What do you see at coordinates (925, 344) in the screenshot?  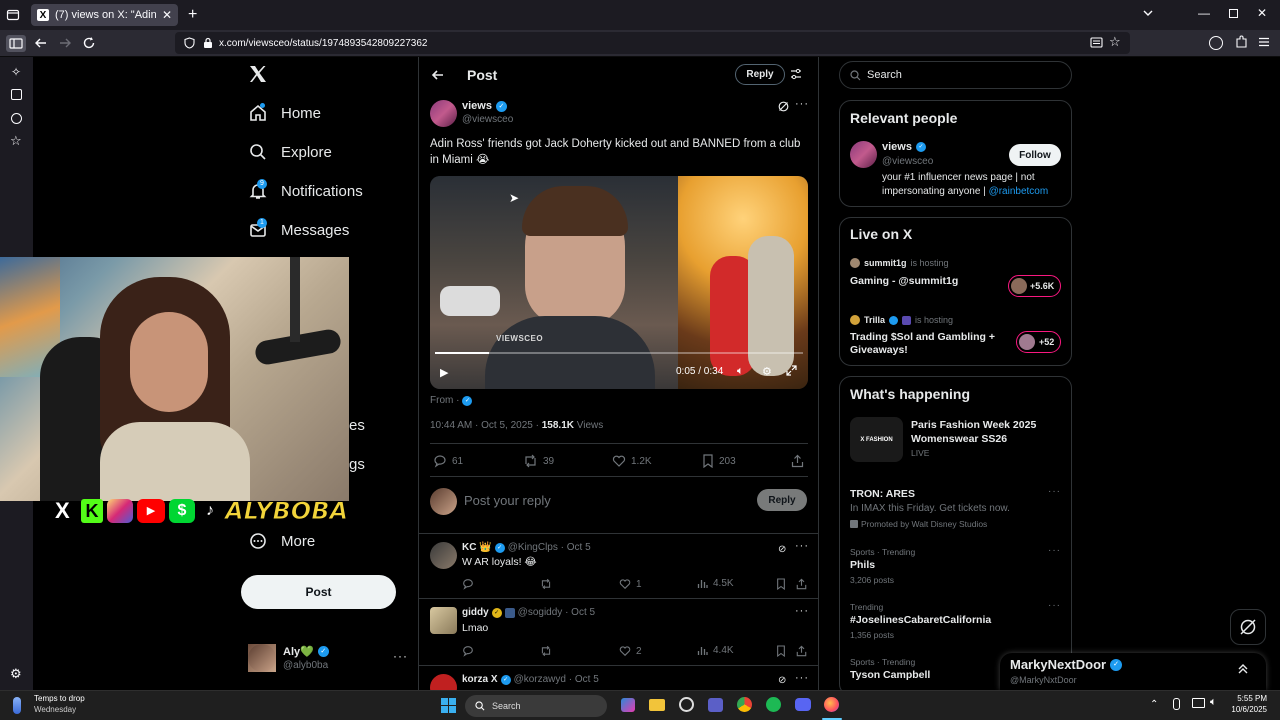 I see `live-space-title: Trading $Sol and Gambling + Giveaways!` at bounding box center [925, 344].